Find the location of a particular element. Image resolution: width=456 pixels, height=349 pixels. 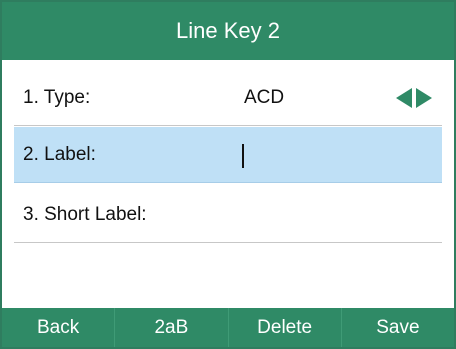

label-field-label: 2. Label: is located at coordinates (59, 154).